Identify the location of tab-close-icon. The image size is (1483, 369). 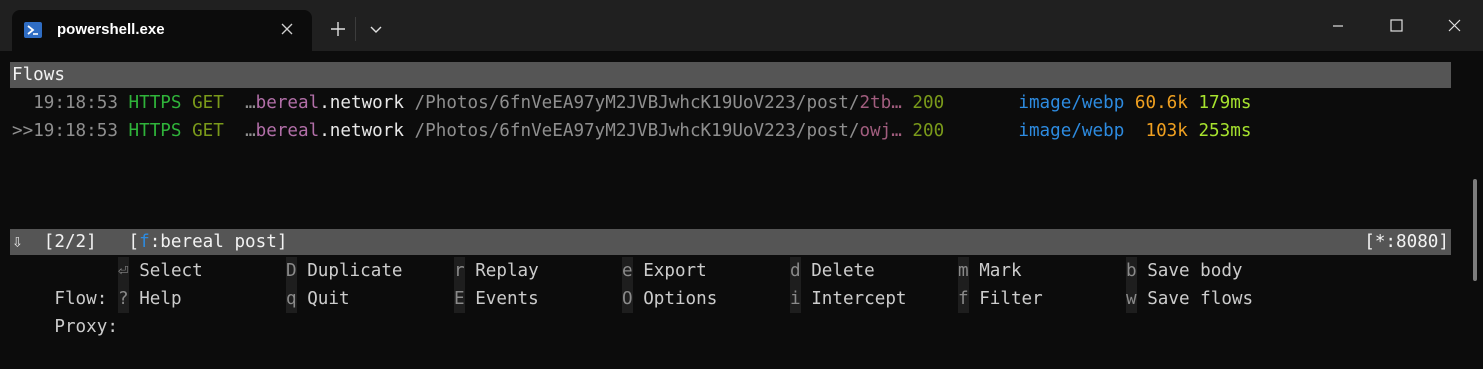
(287, 29).